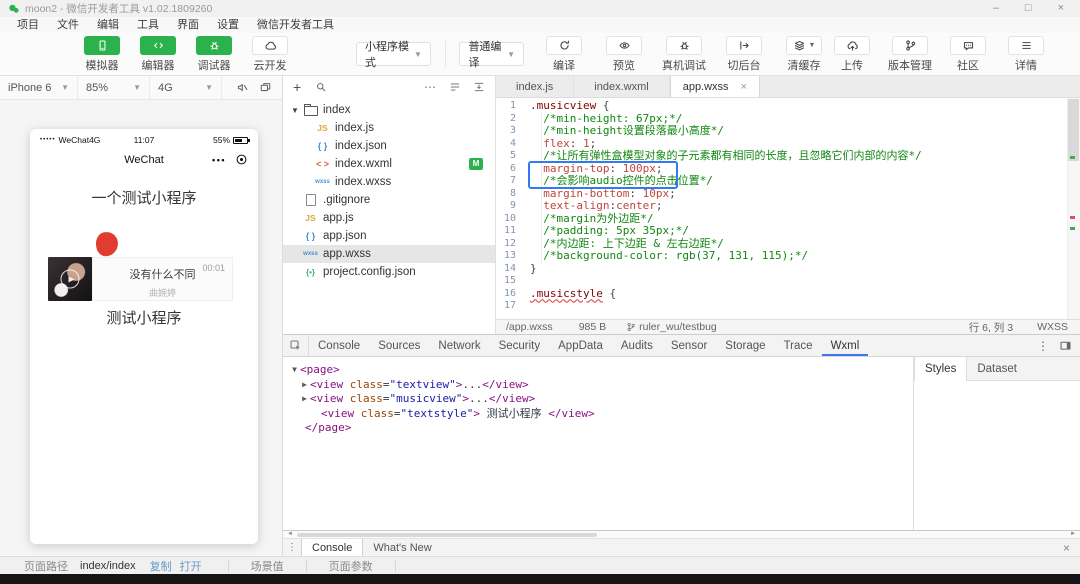  I want to click on scale-select: 85% ▼, so click(114, 87).